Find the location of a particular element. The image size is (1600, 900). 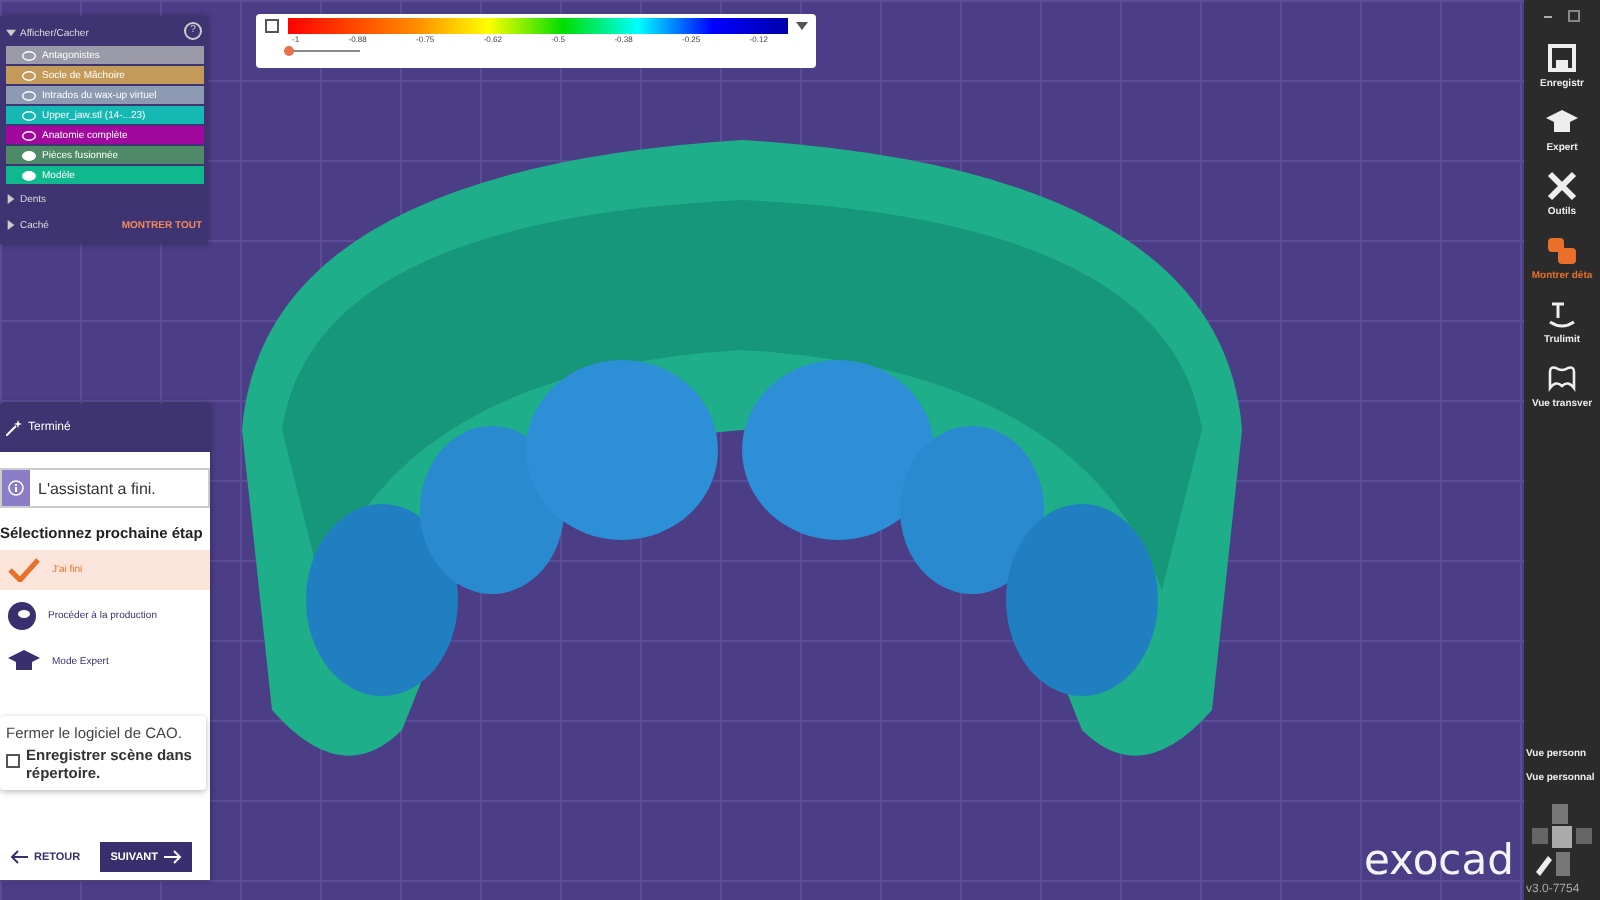

view-cube-icon is located at coordinates (1562, 840).